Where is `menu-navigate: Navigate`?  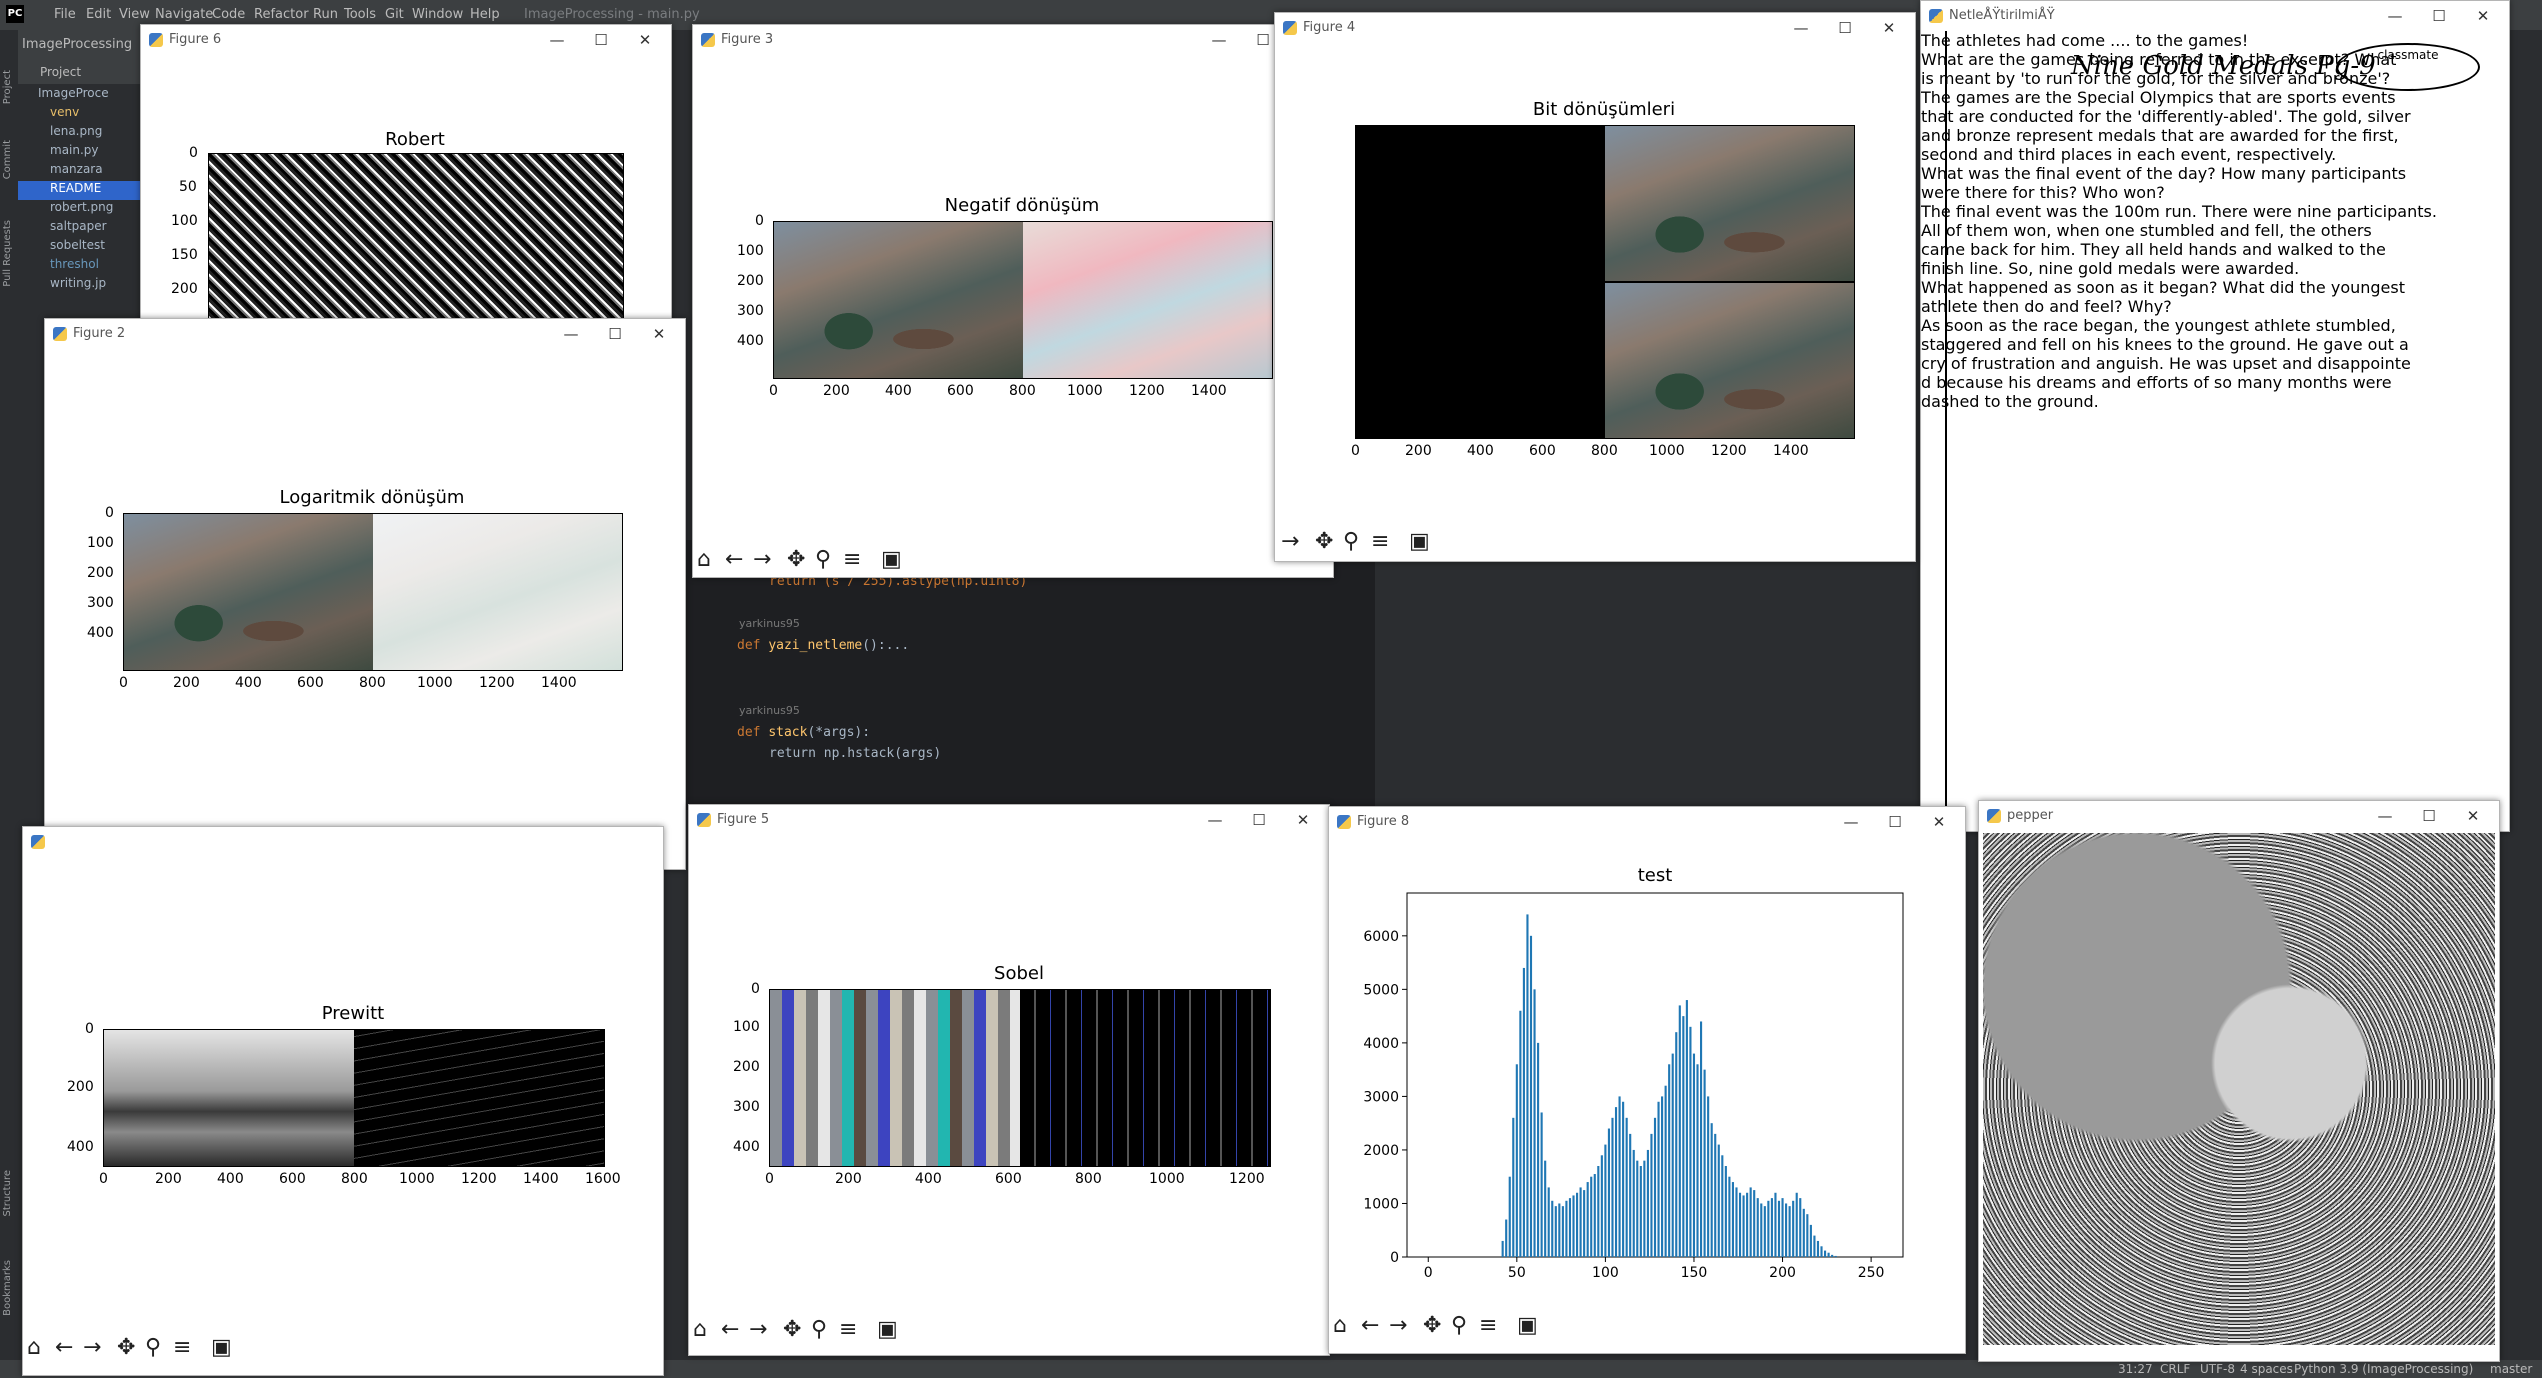
menu-navigate: Navigate is located at coordinates (184, 14).